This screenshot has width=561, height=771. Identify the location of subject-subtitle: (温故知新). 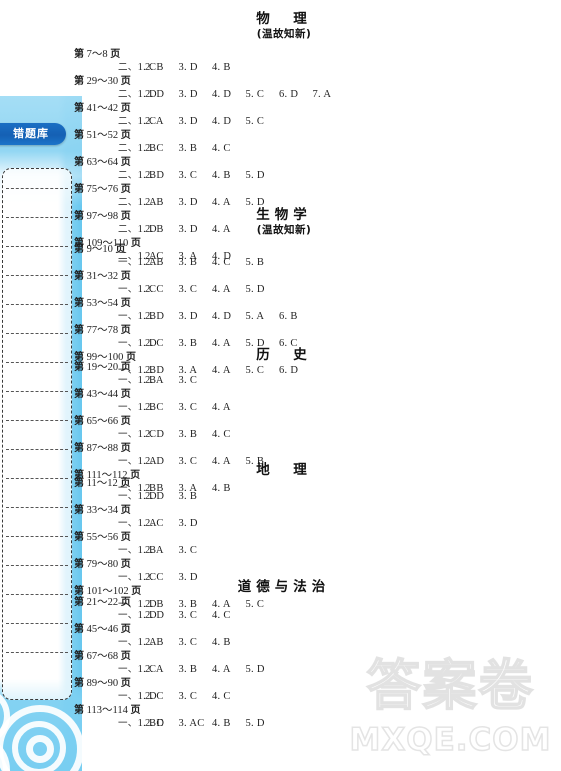
(284, 34).